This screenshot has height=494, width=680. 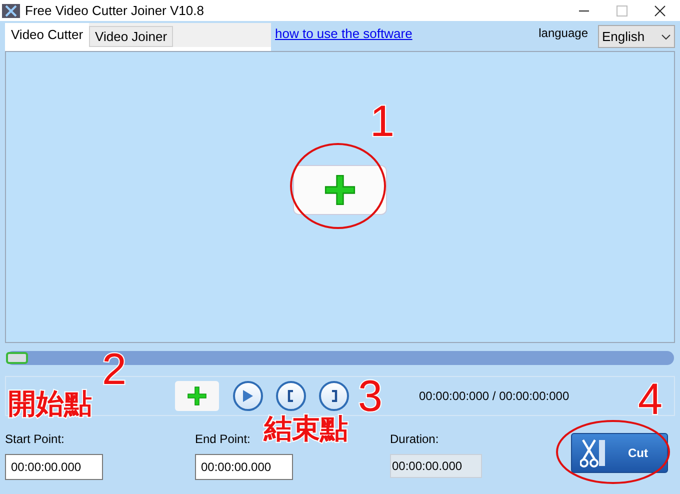 What do you see at coordinates (636, 36) in the screenshot?
I see `language-dropdown: English` at bounding box center [636, 36].